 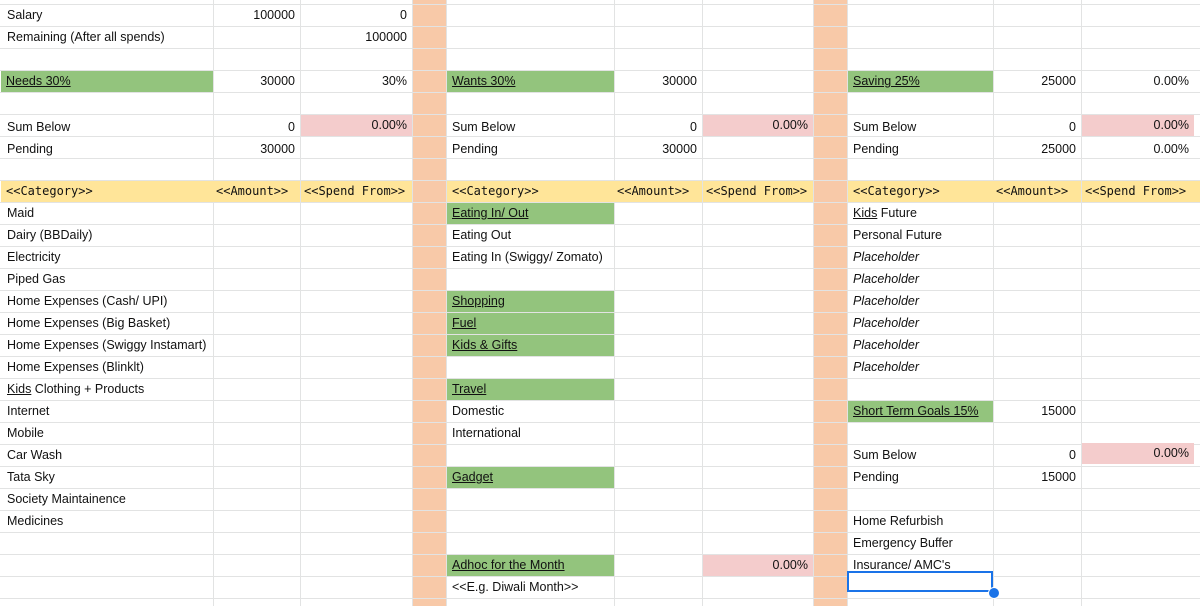 What do you see at coordinates (107, 411) in the screenshot?
I see `needs-item: Internet` at bounding box center [107, 411].